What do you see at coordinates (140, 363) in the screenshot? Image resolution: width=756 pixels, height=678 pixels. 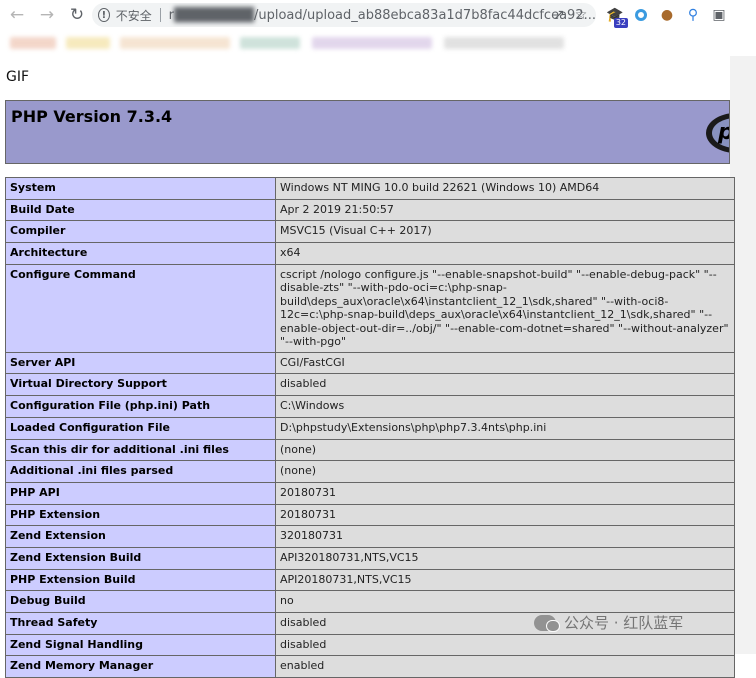 I see `row-key: Server API` at bounding box center [140, 363].